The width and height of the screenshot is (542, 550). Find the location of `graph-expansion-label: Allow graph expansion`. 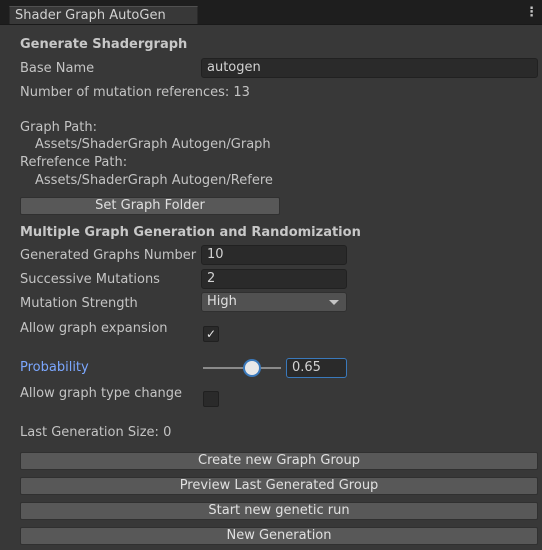

graph-expansion-label: Allow graph expansion is located at coordinates (94, 328).